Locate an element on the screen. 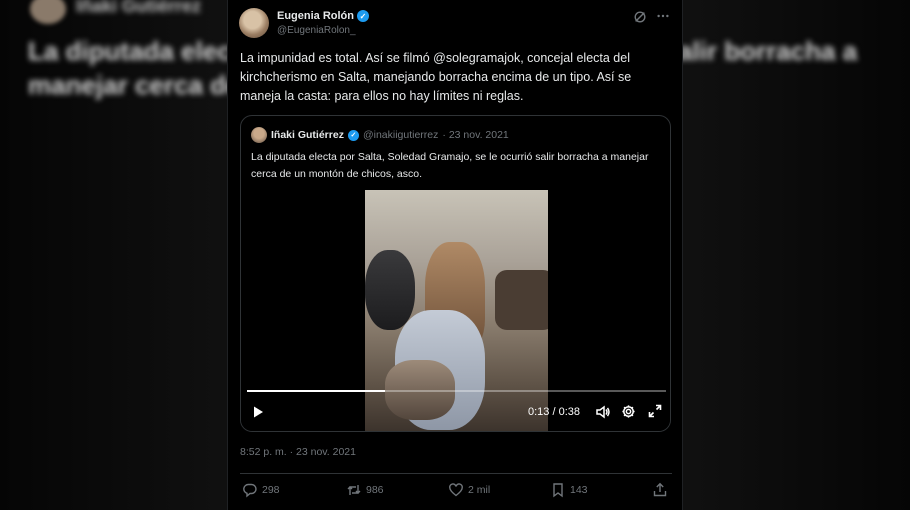  video-duration: 0:38 is located at coordinates (569, 412).